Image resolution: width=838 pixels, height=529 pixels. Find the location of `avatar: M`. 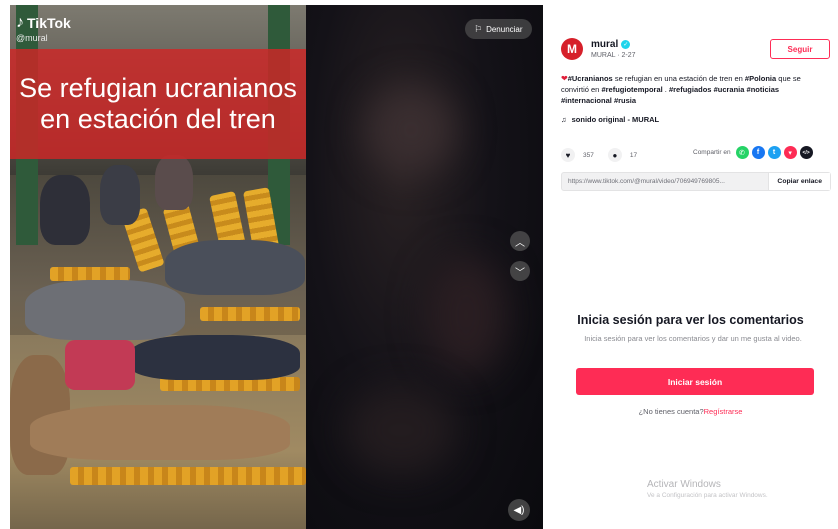

avatar: M is located at coordinates (572, 49).